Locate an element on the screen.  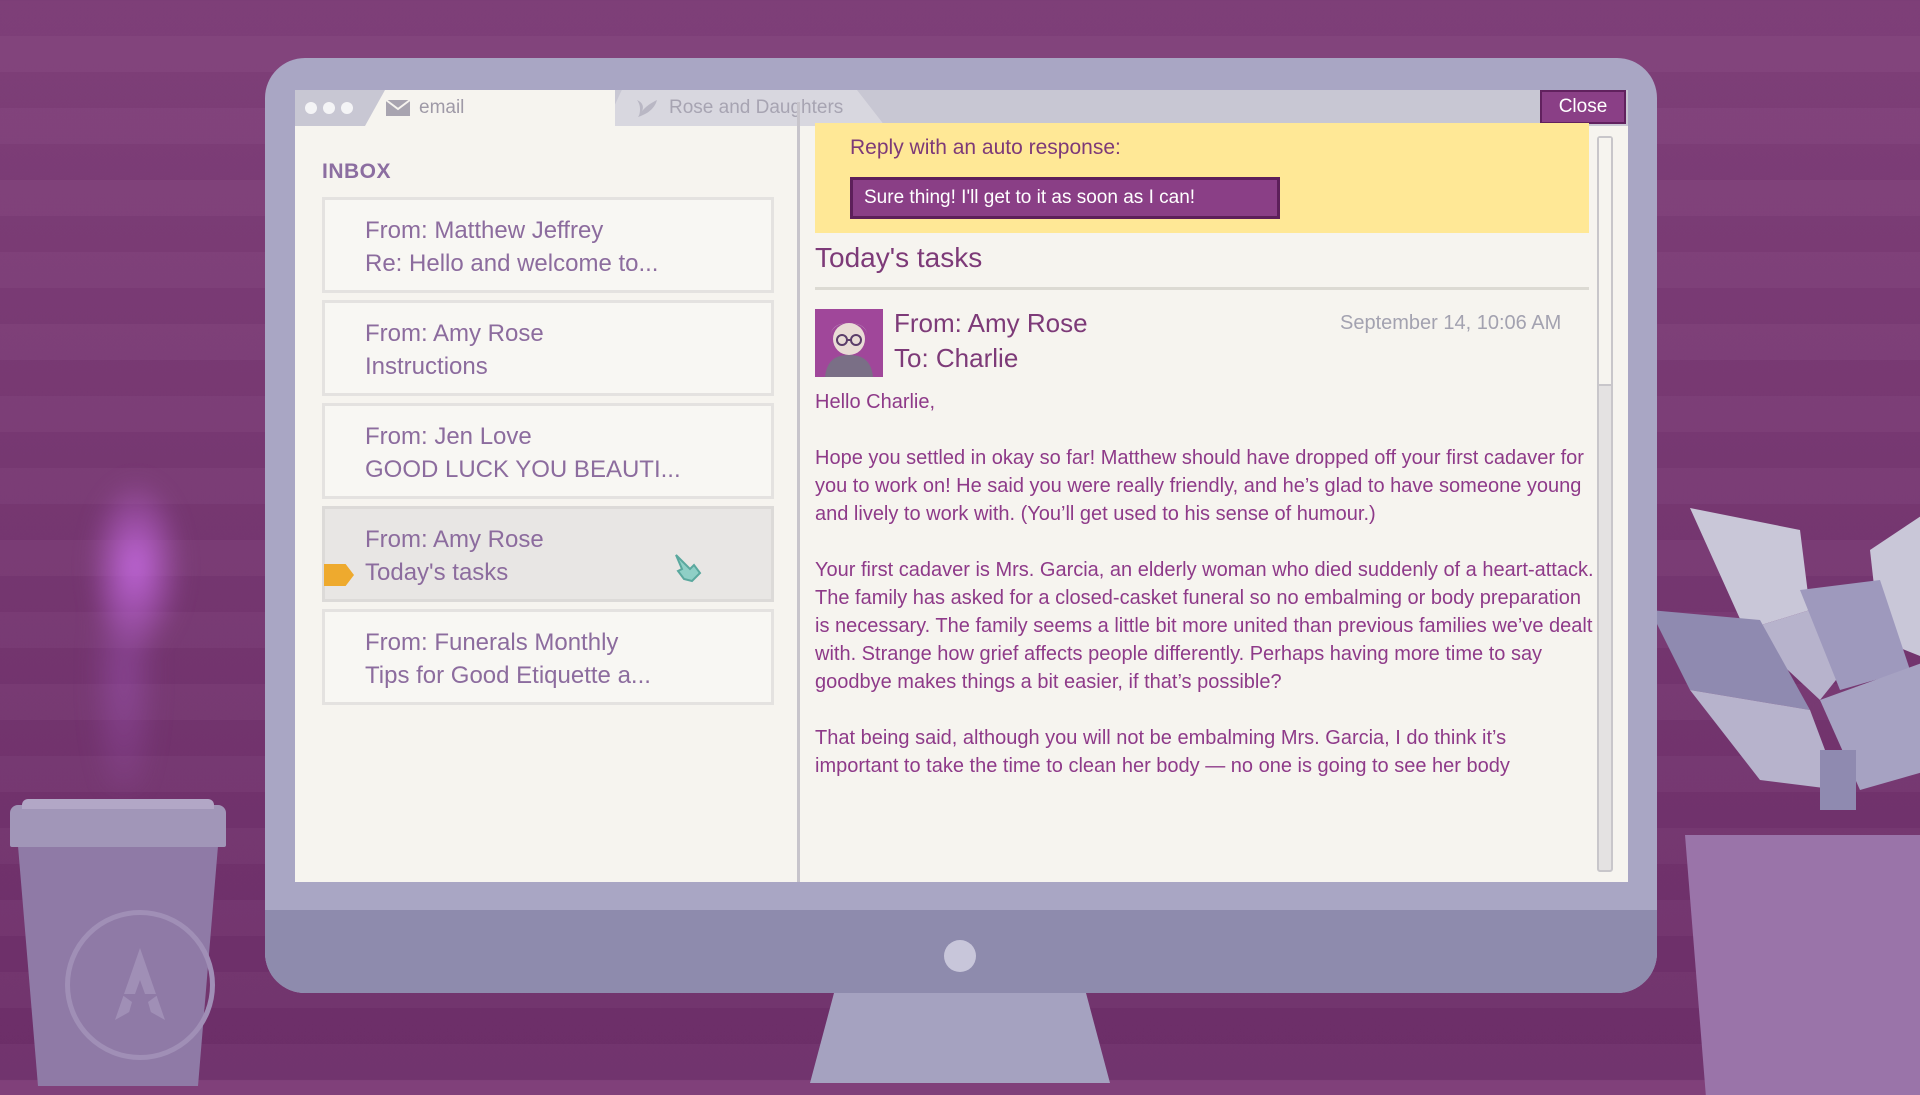
envelope-icon is located at coordinates (398, 107).